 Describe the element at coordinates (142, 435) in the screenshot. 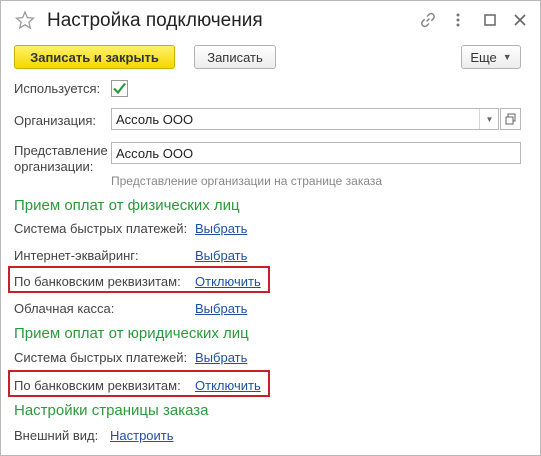

I see `appearance-configure-link: Настроить` at that location.